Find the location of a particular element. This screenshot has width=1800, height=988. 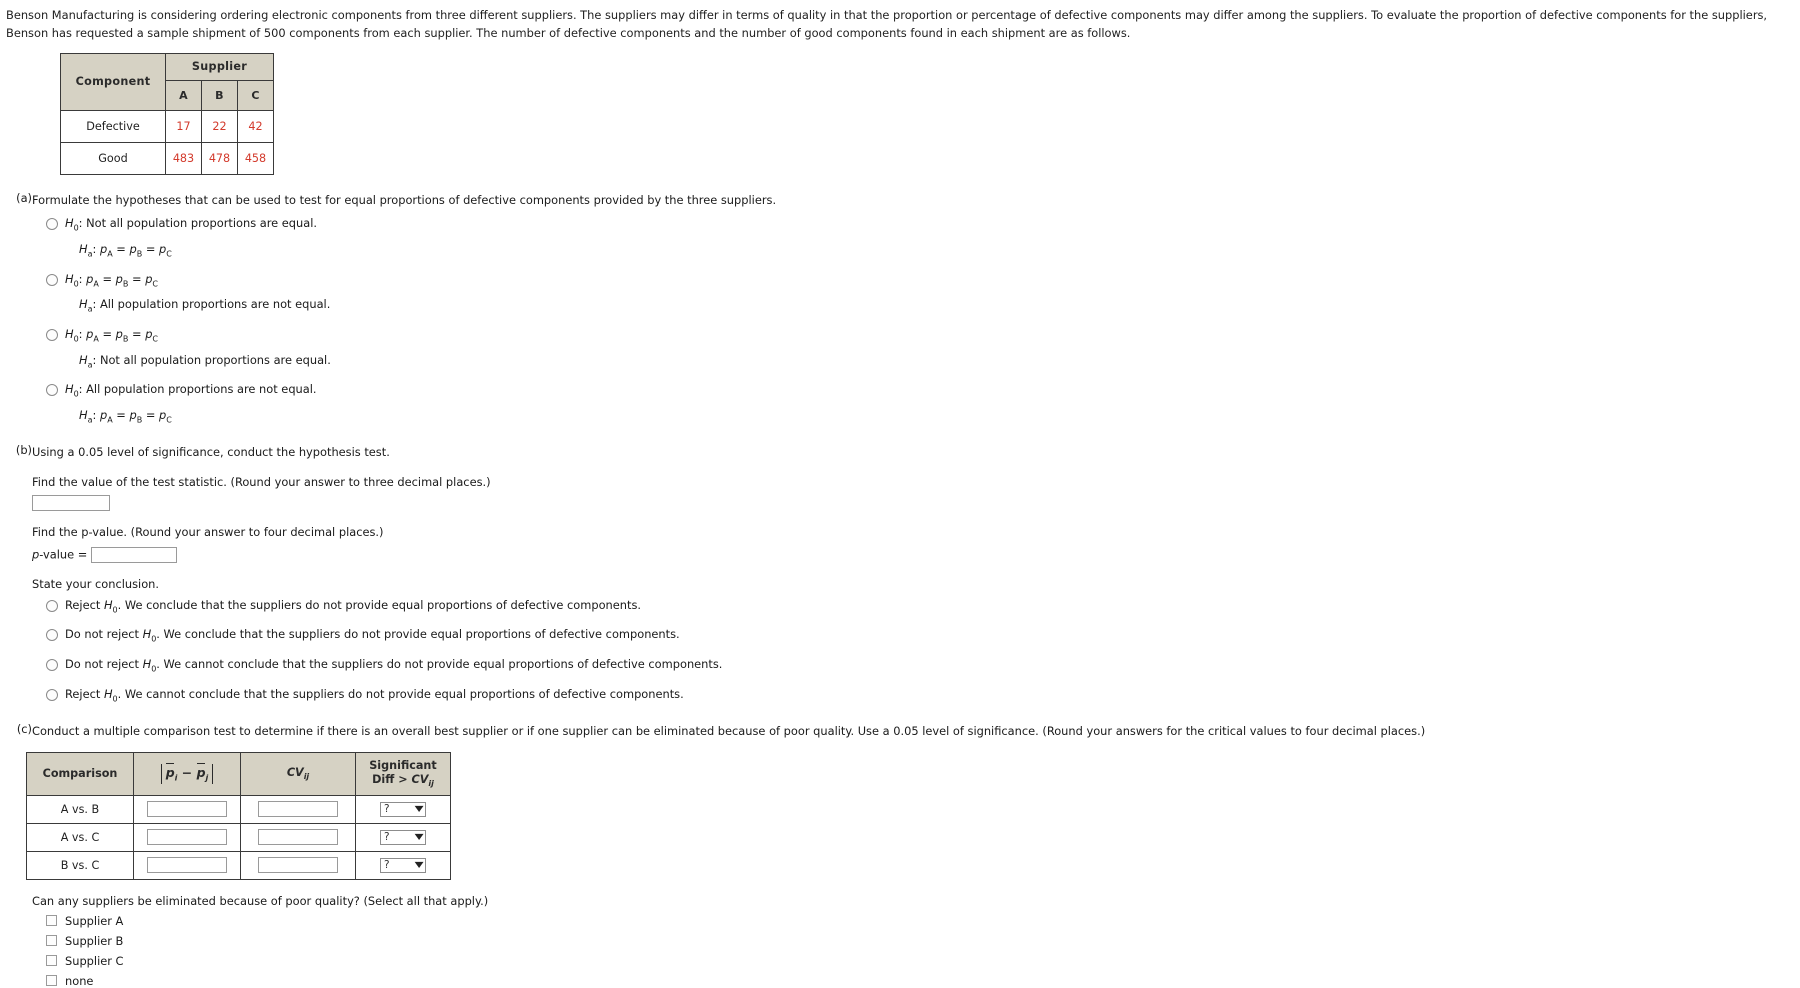

critical-value-column-header: CVij is located at coordinates (298, 773).